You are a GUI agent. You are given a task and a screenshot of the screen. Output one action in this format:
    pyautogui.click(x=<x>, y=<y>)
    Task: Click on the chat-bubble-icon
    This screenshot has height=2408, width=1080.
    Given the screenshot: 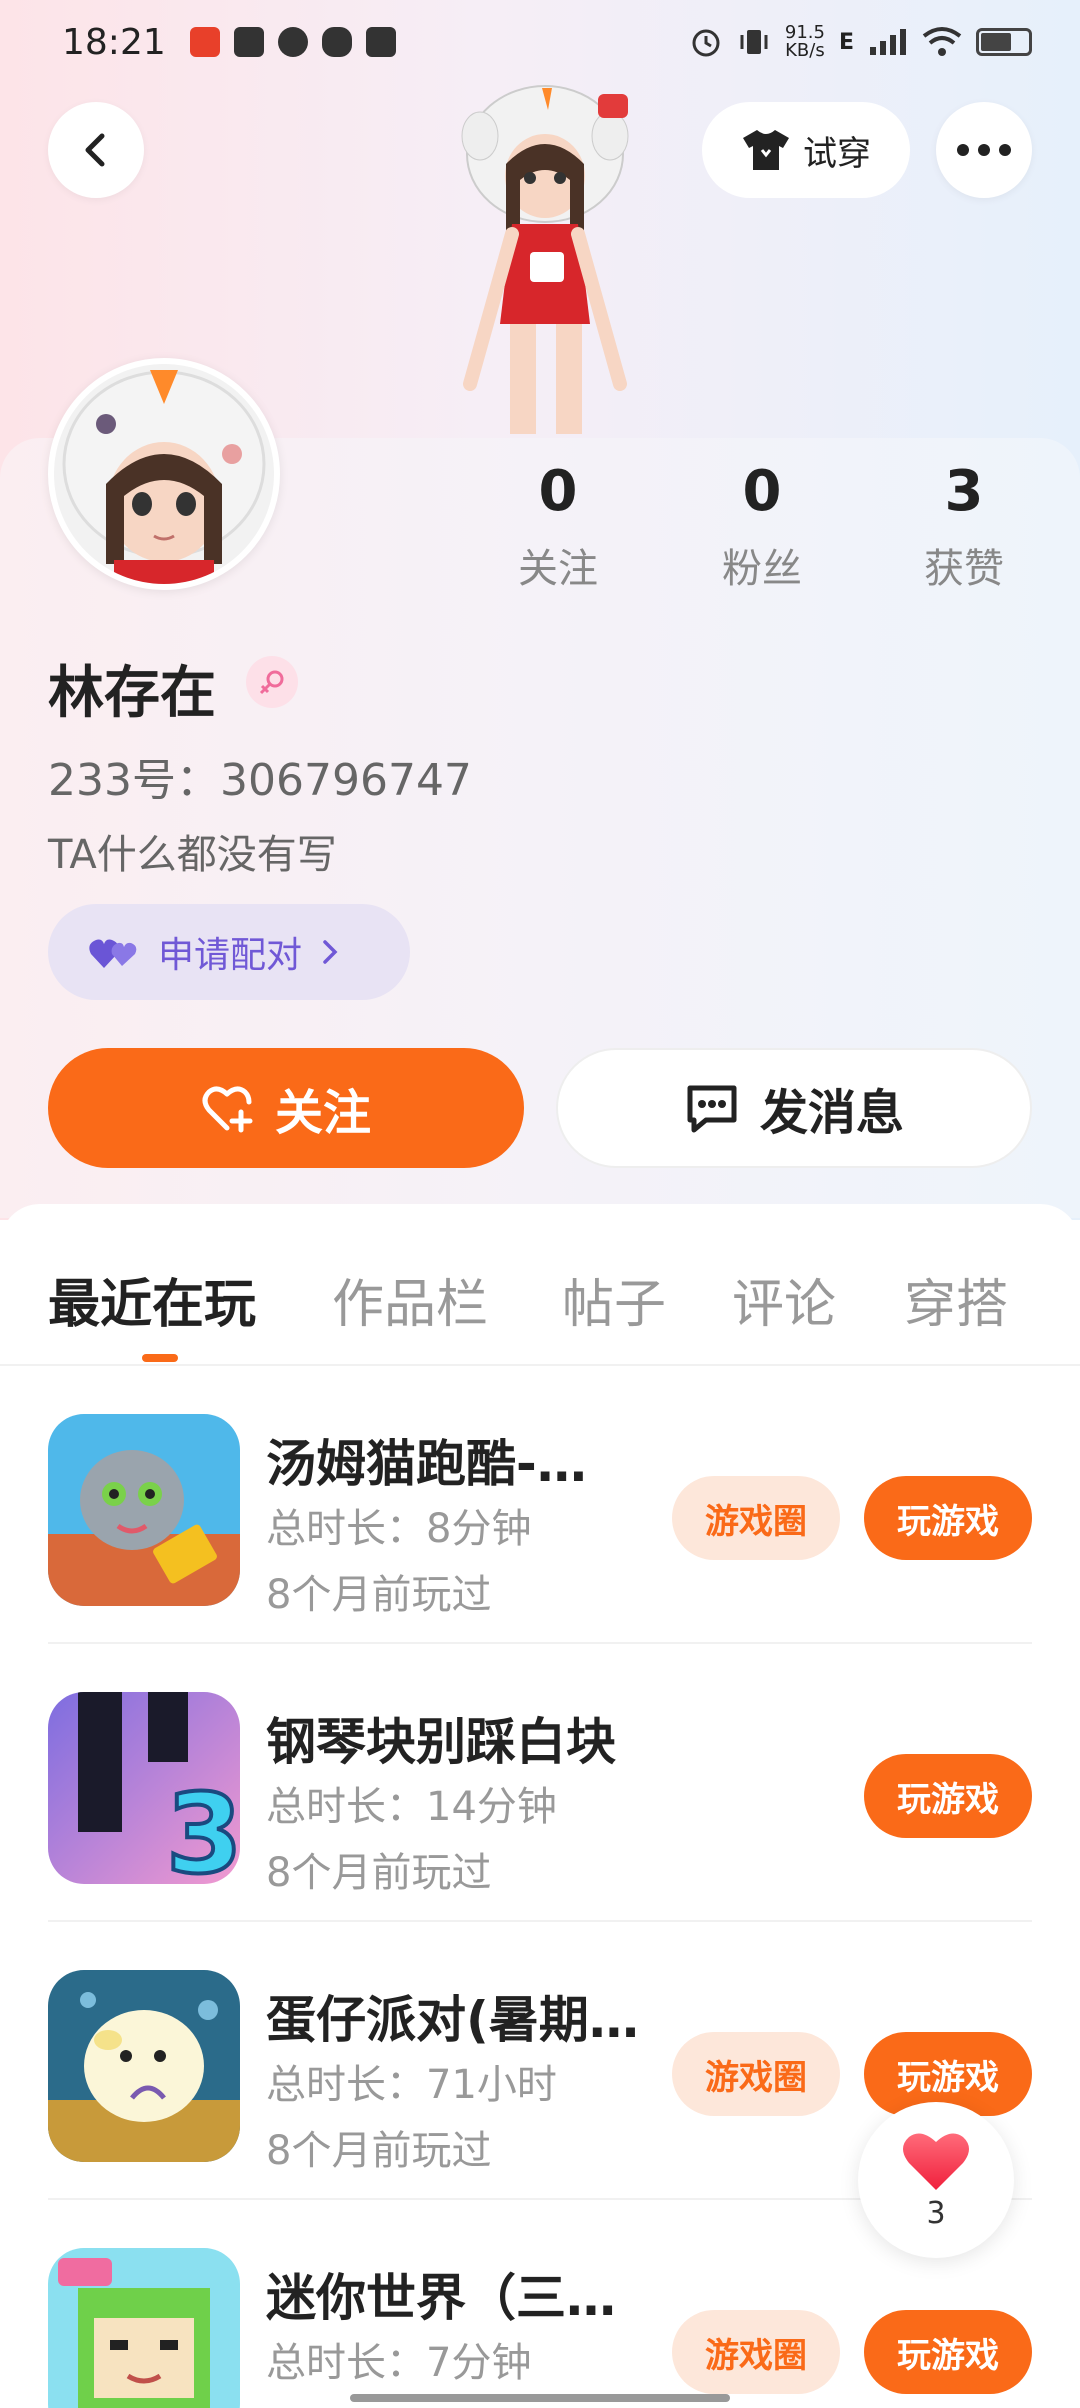 What is the action you would take?
    pyautogui.click(x=712, y=1109)
    